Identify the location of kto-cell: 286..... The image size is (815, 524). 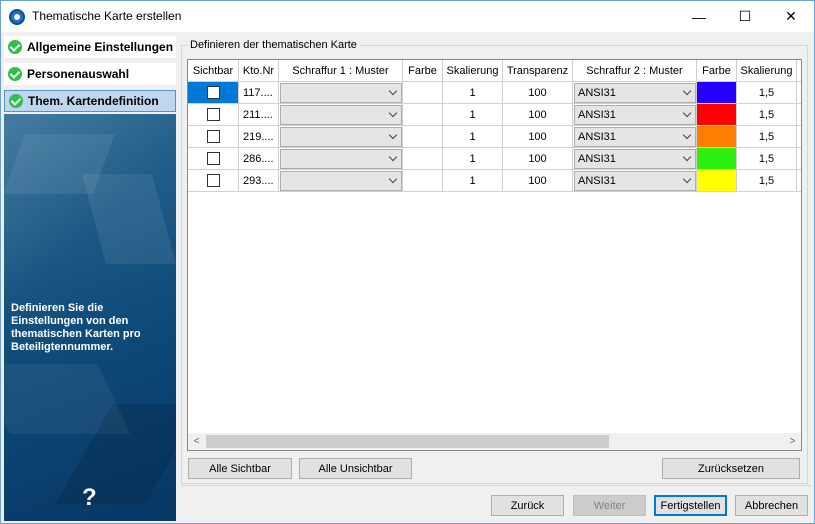
(259, 159).